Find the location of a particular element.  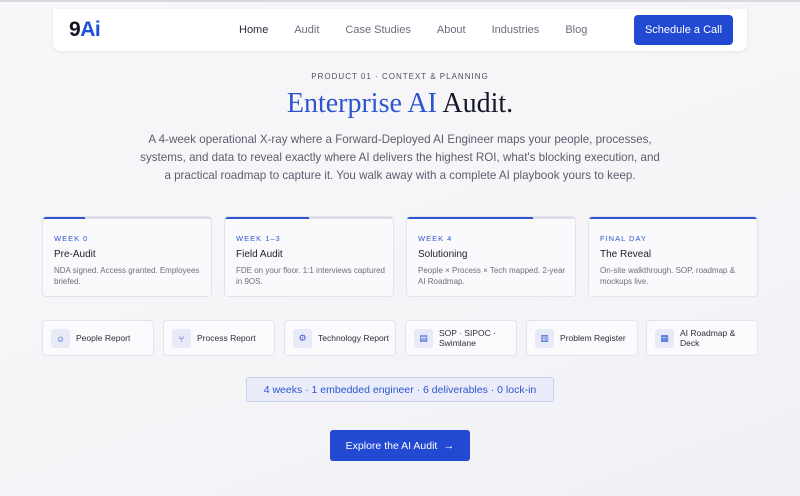

deliverable-process-report: ⑂ Process Report is located at coordinates (219, 338).